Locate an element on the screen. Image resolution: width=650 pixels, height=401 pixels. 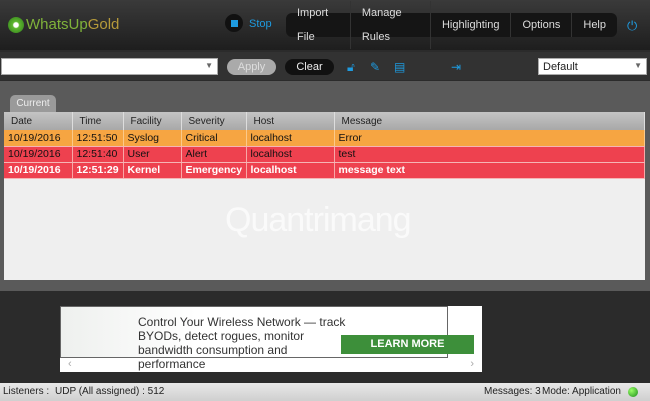
stop-button is located at coordinates (234, 23).